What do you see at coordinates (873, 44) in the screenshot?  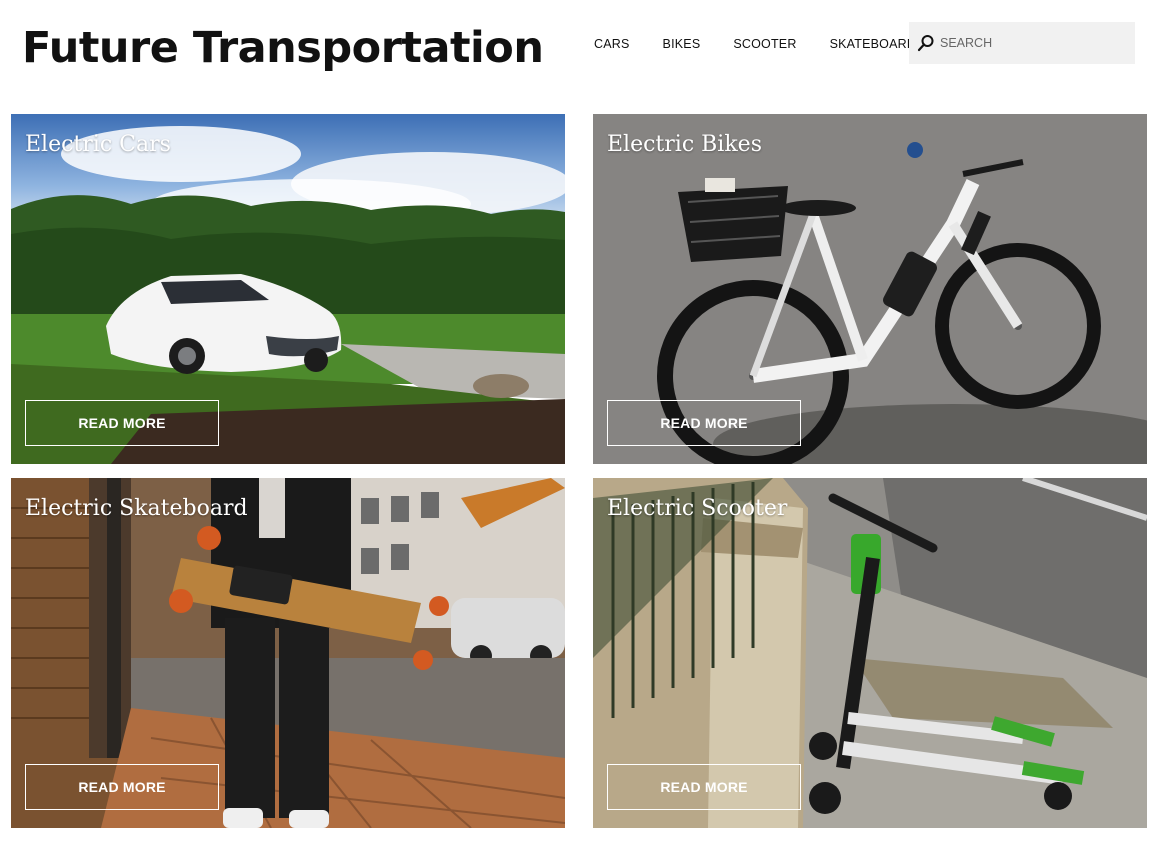 I see `nav-item-skateboard: SKATEBOARD` at bounding box center [873, 44].